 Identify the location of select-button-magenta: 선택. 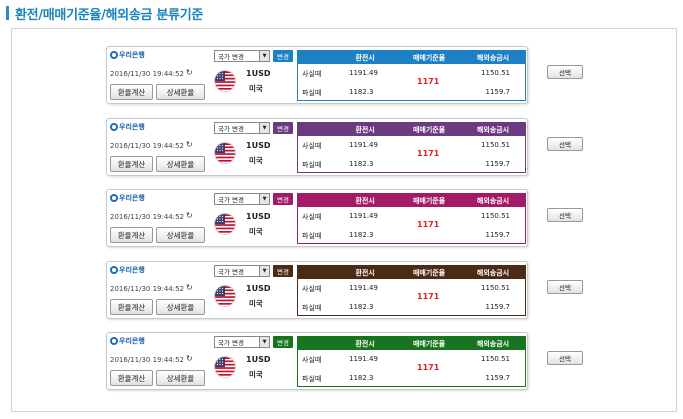
(565, 215).